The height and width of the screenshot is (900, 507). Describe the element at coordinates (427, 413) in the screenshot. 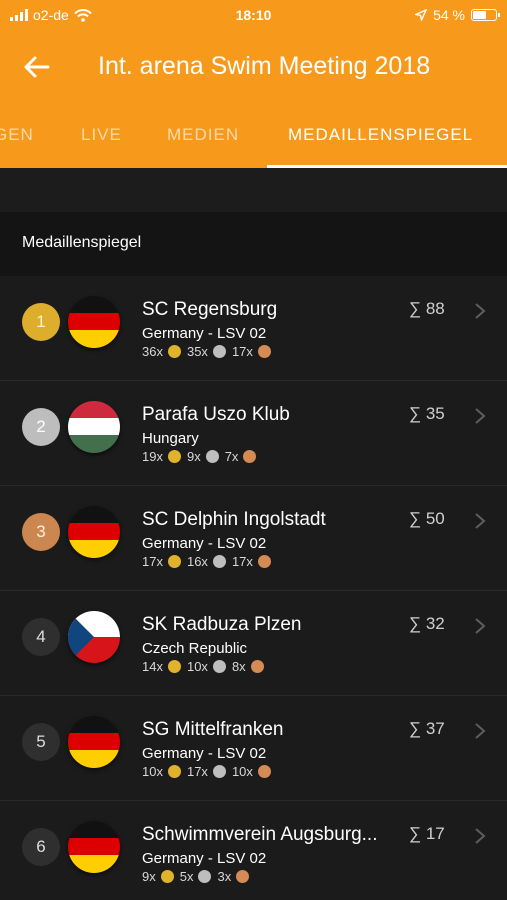

I see `medal-total: ∑ 35` at that location.